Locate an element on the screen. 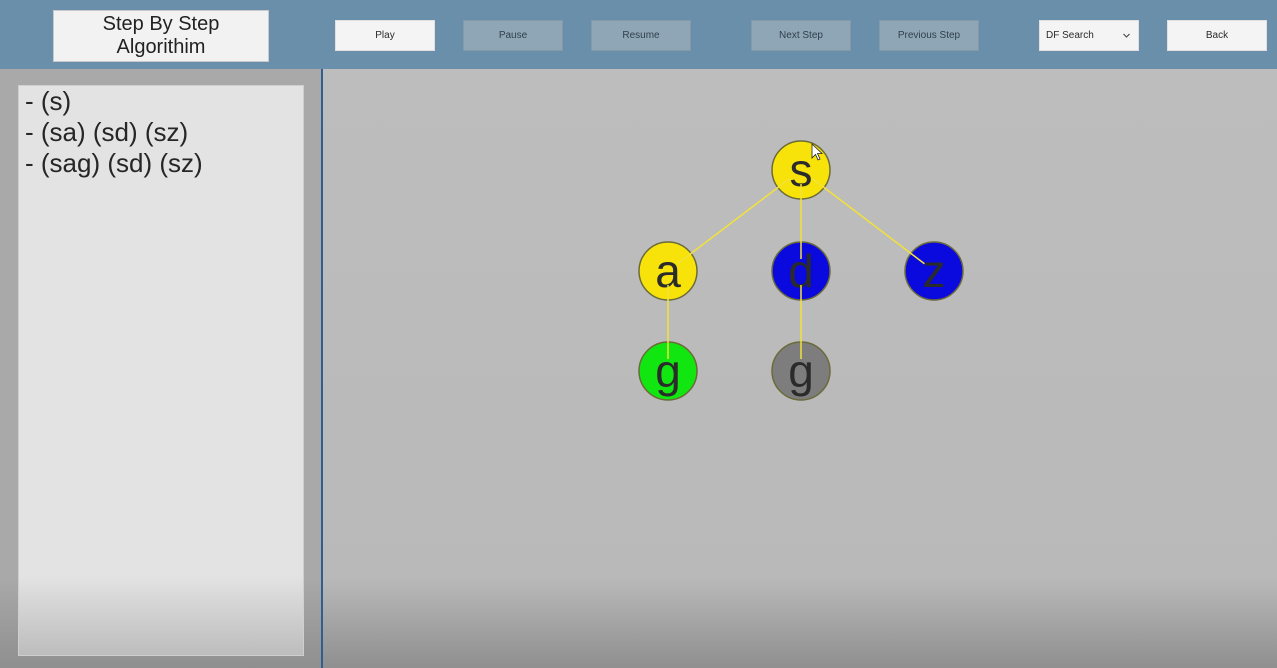 This screenshot has height=668, width=1277. algorithm-select-value: DF Search is located at coordinates (1070, 35).